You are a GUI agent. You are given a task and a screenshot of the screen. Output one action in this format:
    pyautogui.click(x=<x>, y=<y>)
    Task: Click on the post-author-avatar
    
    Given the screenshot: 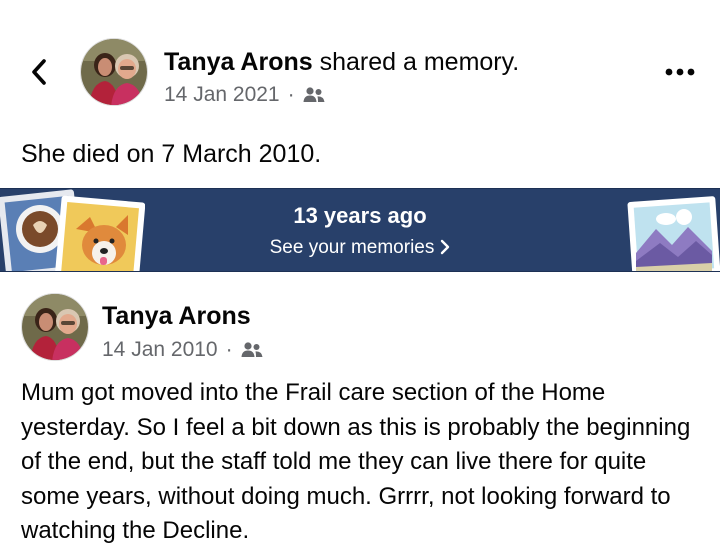 What is the action you would take?
    pyautogui.click(x=55, y=327)
    